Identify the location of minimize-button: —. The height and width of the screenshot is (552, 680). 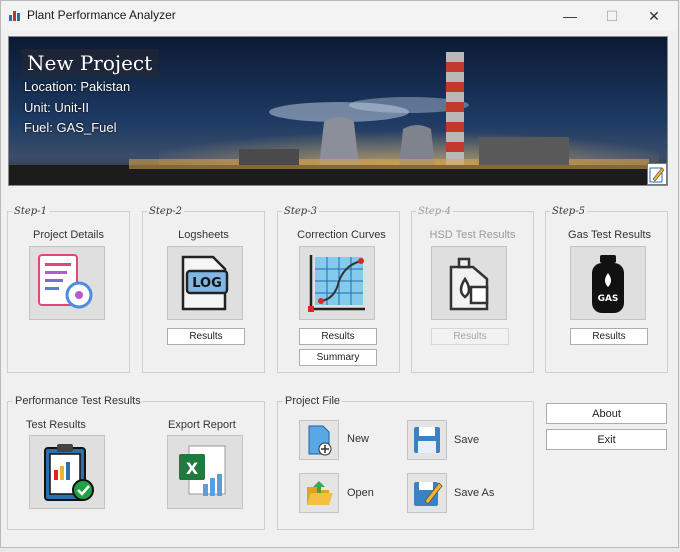
(570, 16).